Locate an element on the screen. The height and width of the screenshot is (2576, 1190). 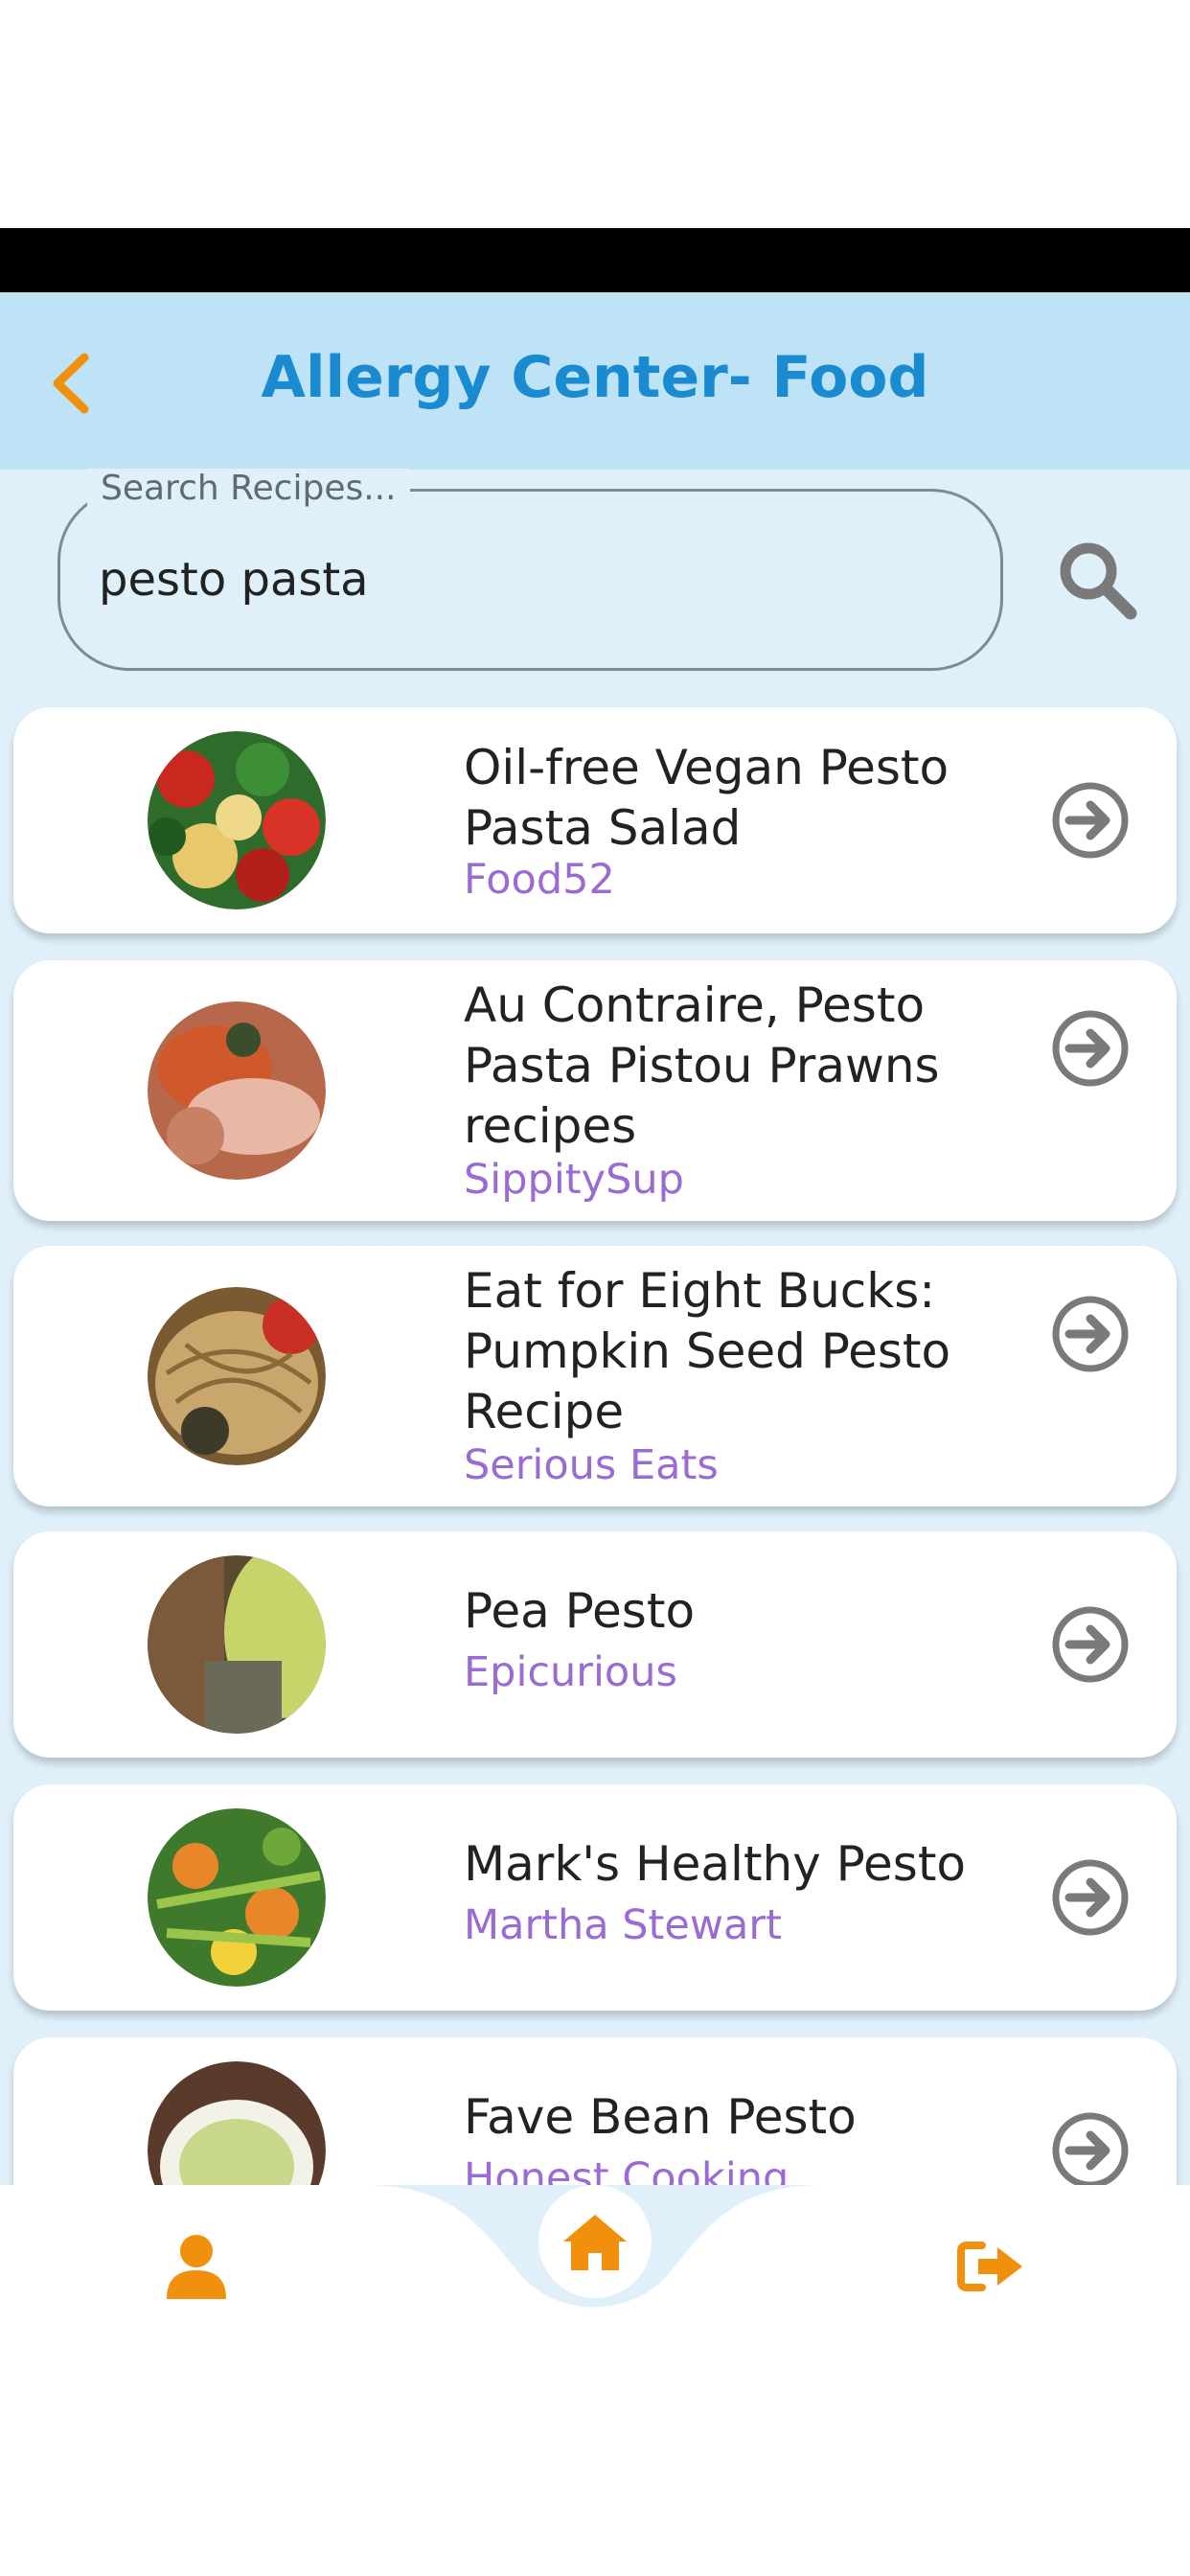
recipe-card: Oil-free Vegan Pesto Pasta Salad Food52 is located at coordinates (595, 820).